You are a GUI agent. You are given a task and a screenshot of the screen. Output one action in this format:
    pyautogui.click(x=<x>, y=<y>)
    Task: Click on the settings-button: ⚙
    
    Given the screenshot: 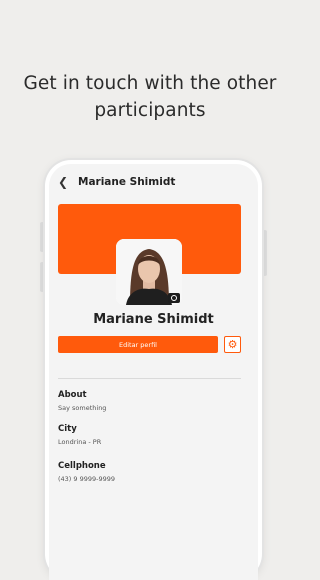 What is the action you would take?
    pyautogui.click(x=232, y=344)
    